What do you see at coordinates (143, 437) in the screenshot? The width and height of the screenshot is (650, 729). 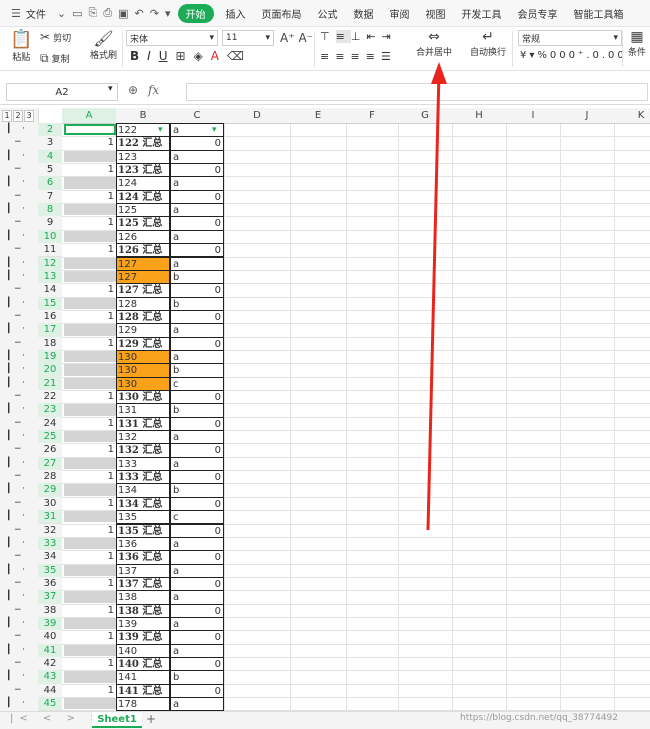 I see `cell-b: 132` at bounding box center [143, 437].